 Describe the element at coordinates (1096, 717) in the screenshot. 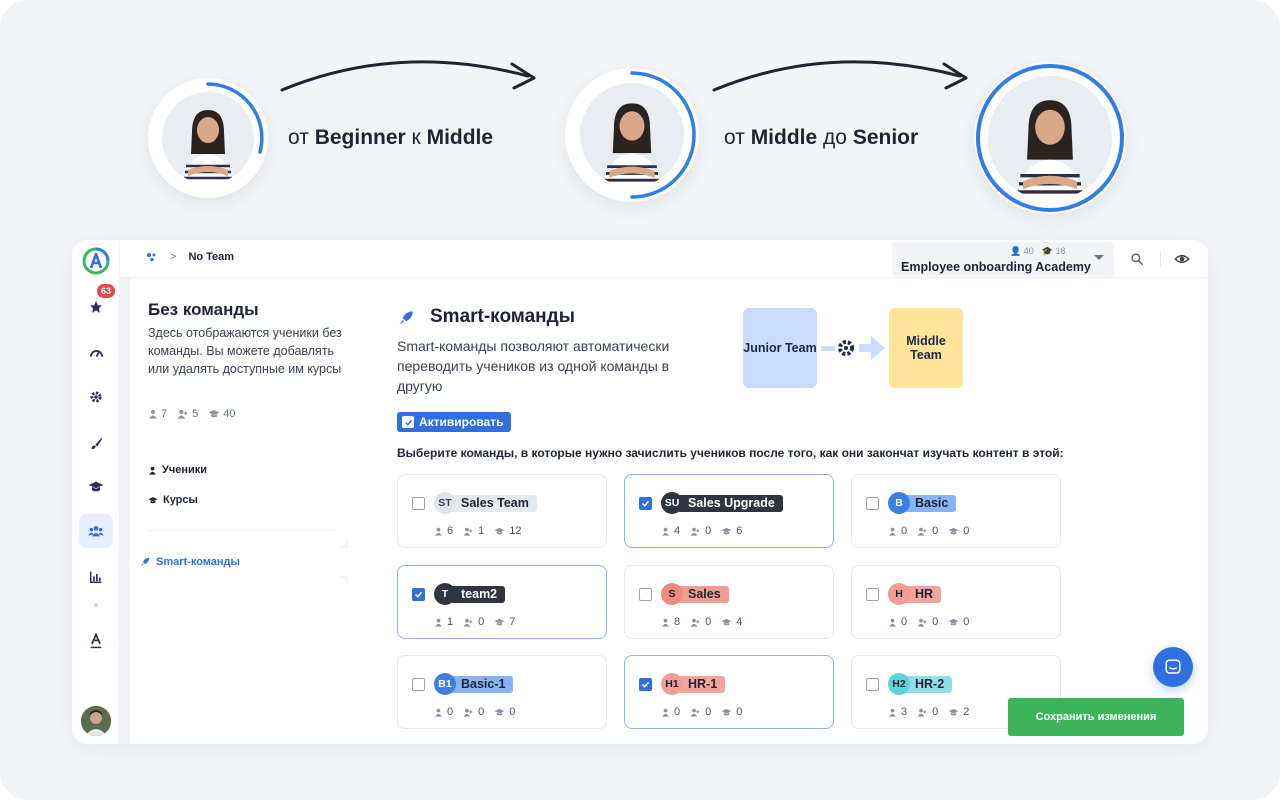

I see `save-button: Сохранить изменения` at that location.